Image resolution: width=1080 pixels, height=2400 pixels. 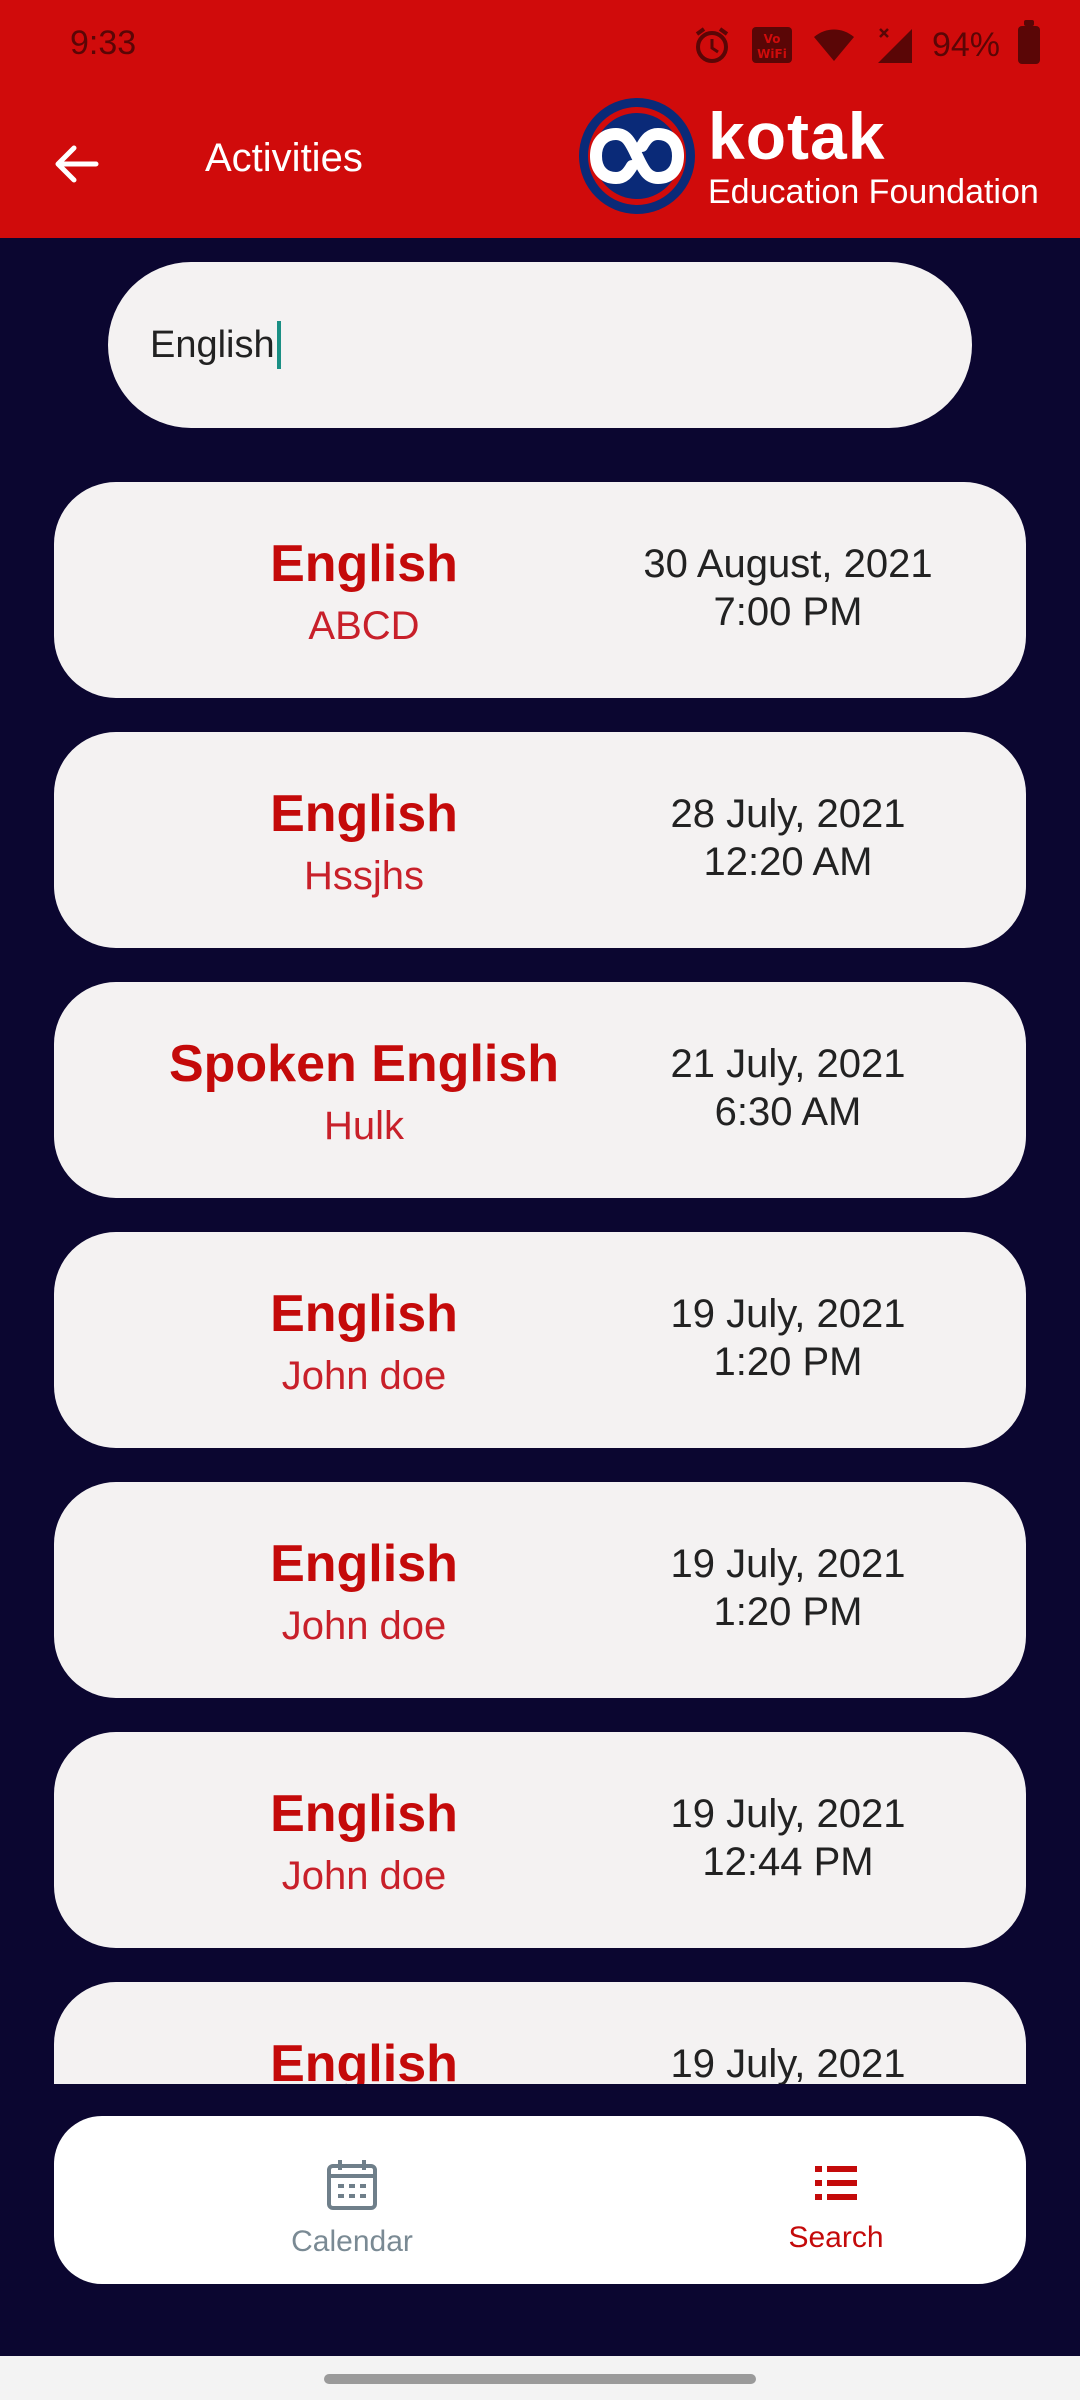 I want to click on activity-time: 6:30 AM, so click(x=788, y=1112).